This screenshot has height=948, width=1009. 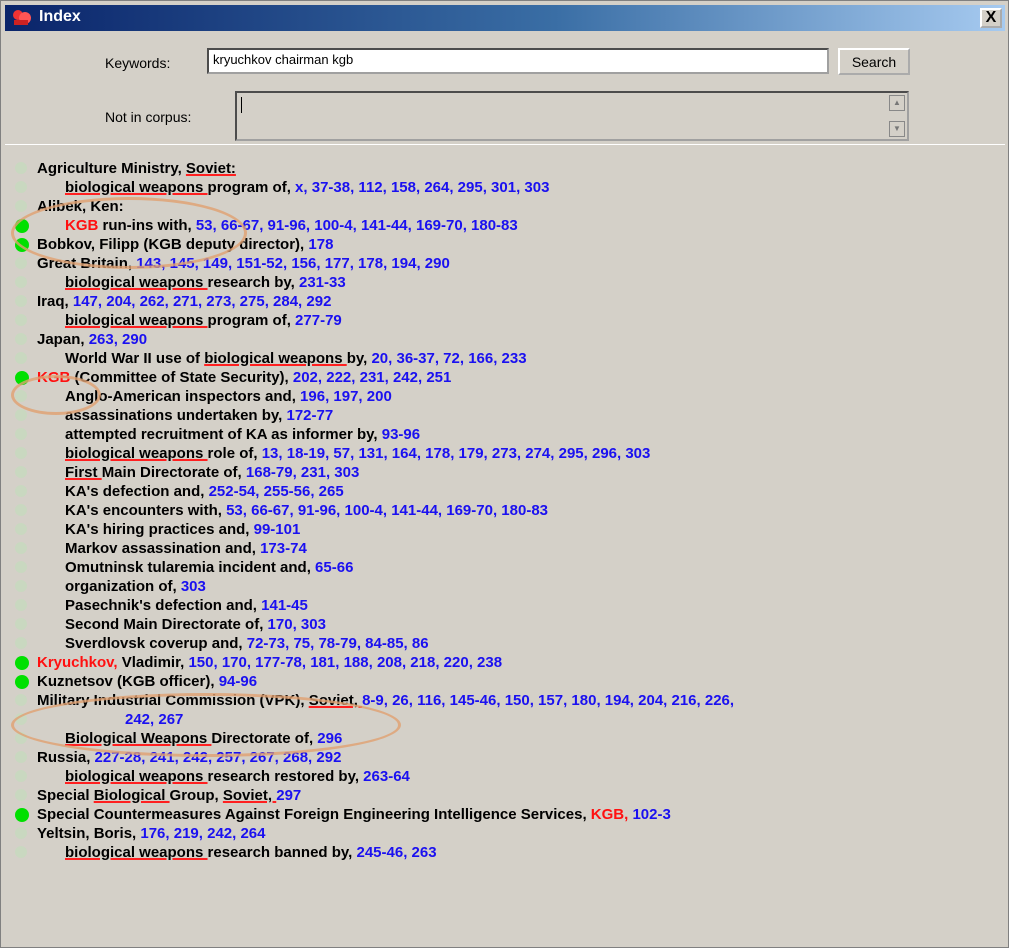 I want to click on entry-text: Second Main Directorate of,, so click(x=166, y=624).